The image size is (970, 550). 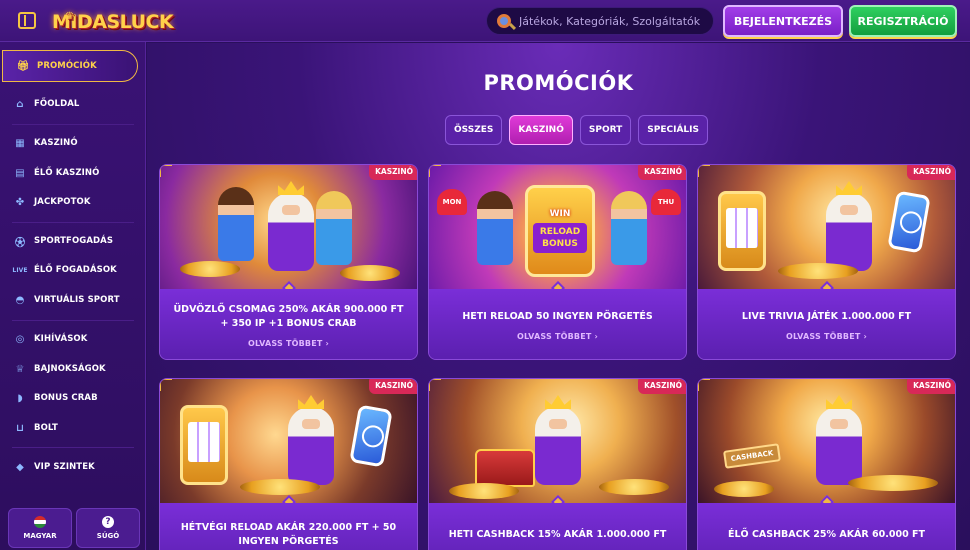 What do you see at coordinates (605, 130) in the screenshot?
I see `filter-sport: SPORT` at bounding box center [605, 130].